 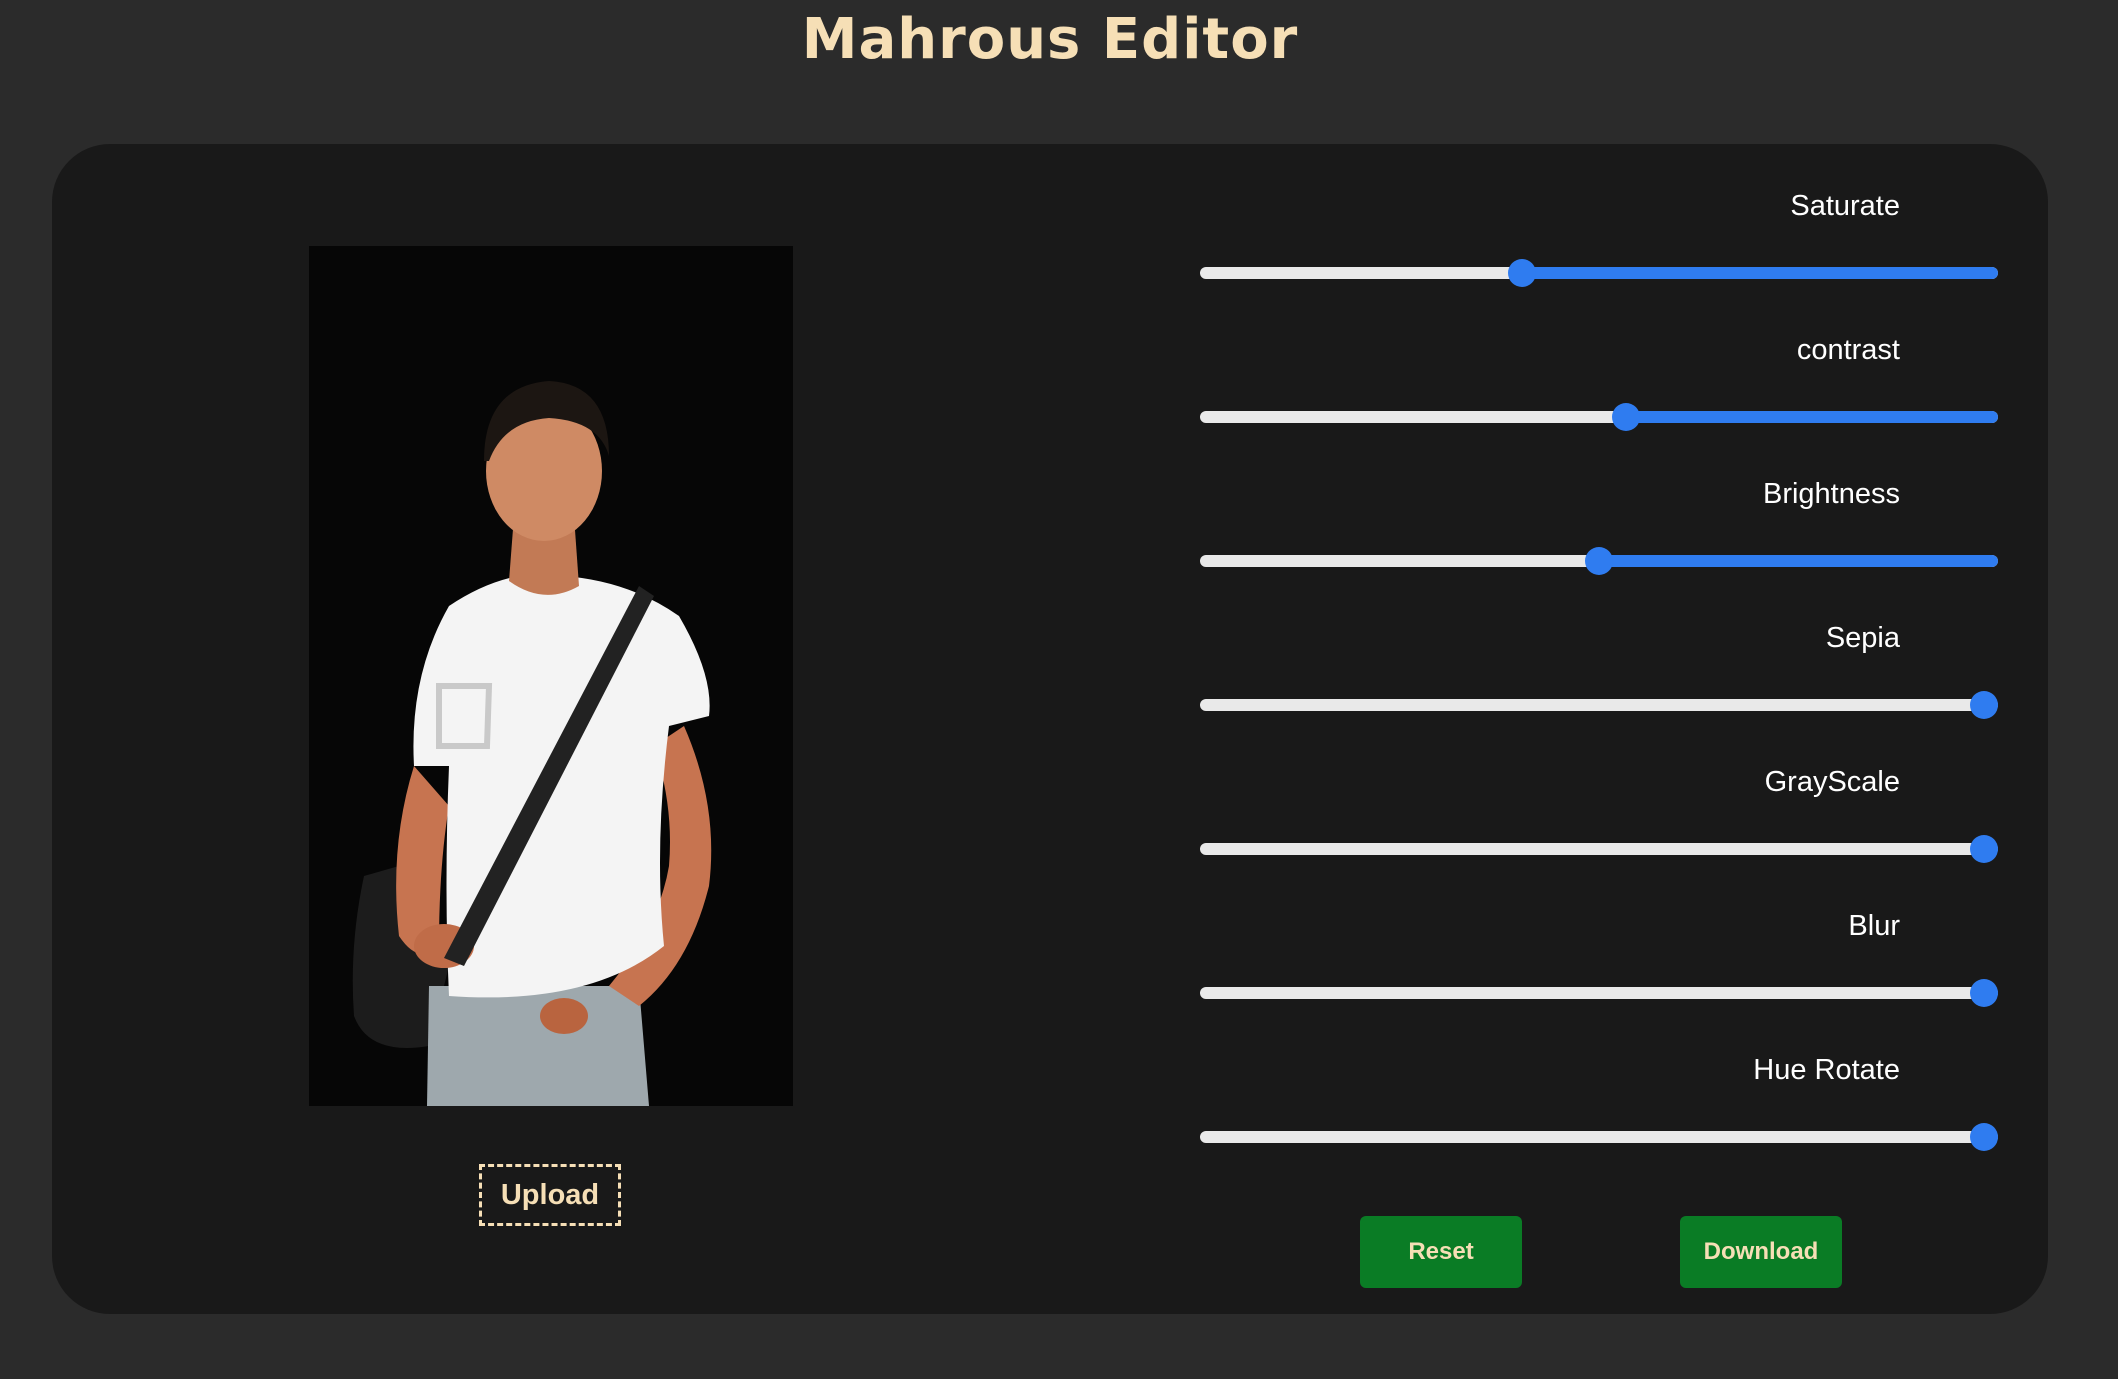 I want to click on image-preview, so click(x=551, y=676).